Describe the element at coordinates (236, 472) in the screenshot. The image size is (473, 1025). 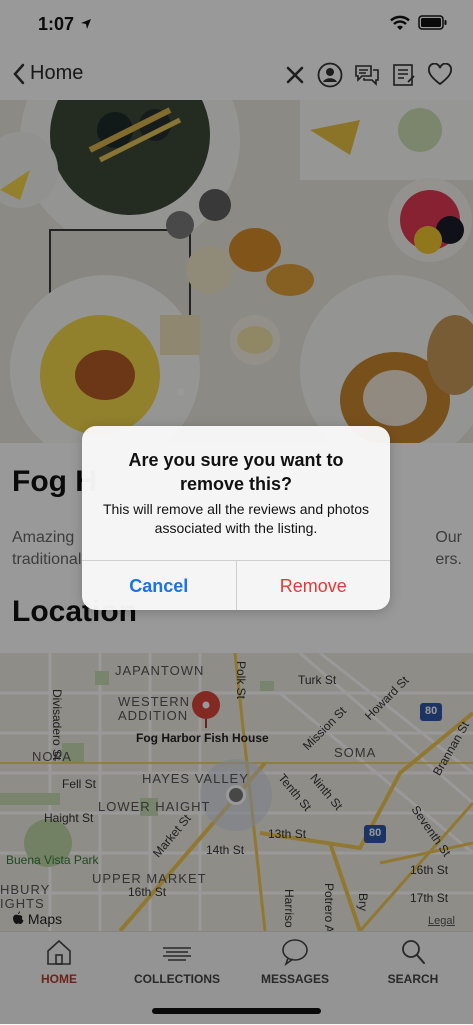
I see `alert-title: Are you sure you want to remove this?` at that location.